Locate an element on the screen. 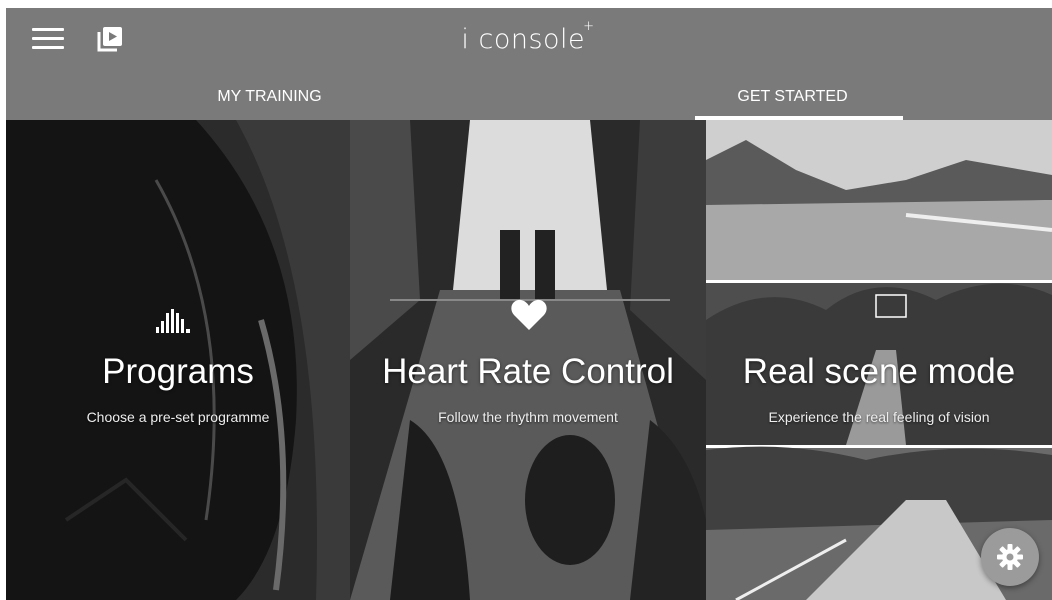 This screenshot has height=600, width=1052. programs-title: Programs is located at coordinates (178, 371).